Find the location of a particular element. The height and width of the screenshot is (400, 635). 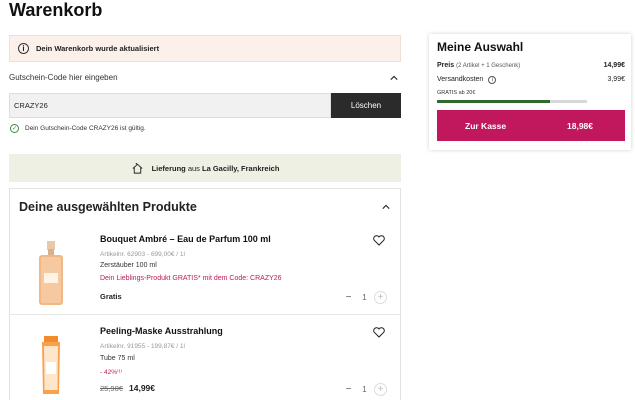

shipping-label: Versandkosten is located at coordinates (460, 79).